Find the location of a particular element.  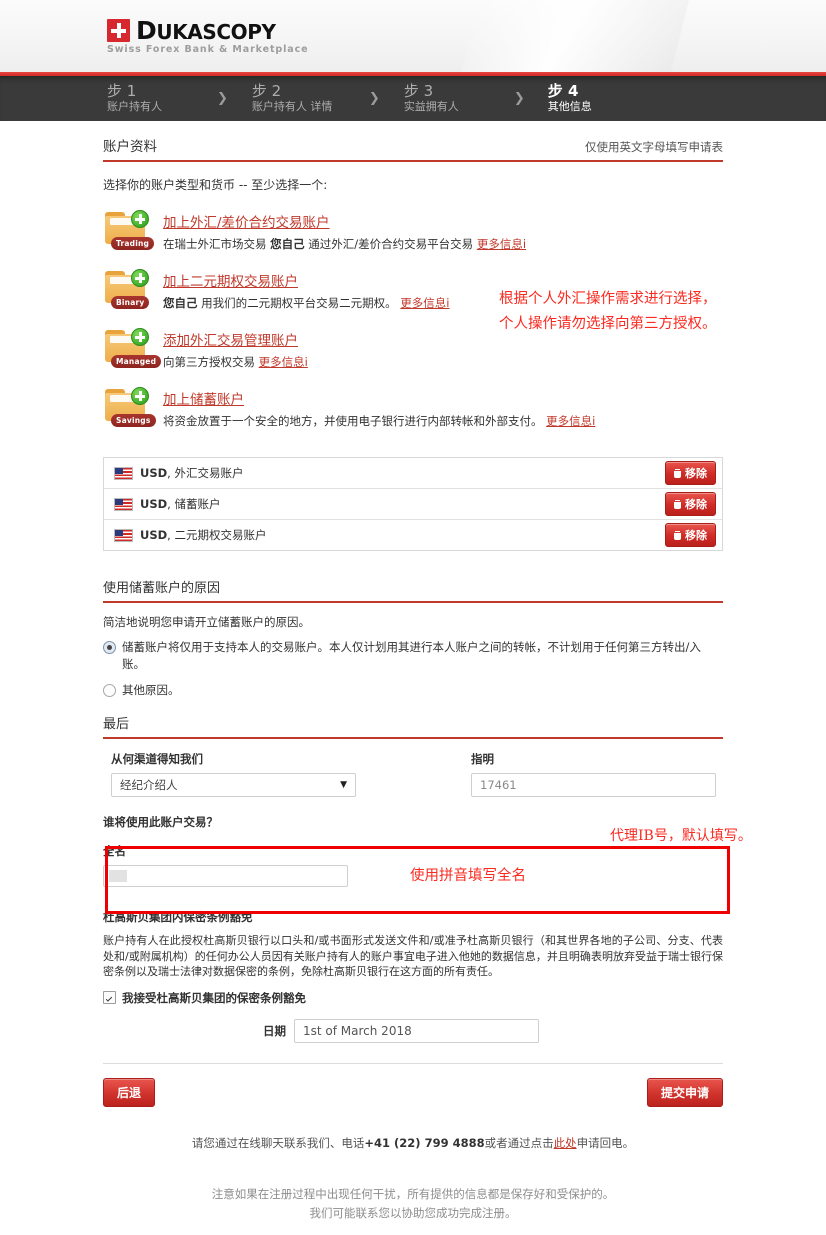

annotation-account-selection: 根据个人外汇操作需求进行选择， 个人操作请勿选择向第三方授权。 is located at coordinates (608, 312).